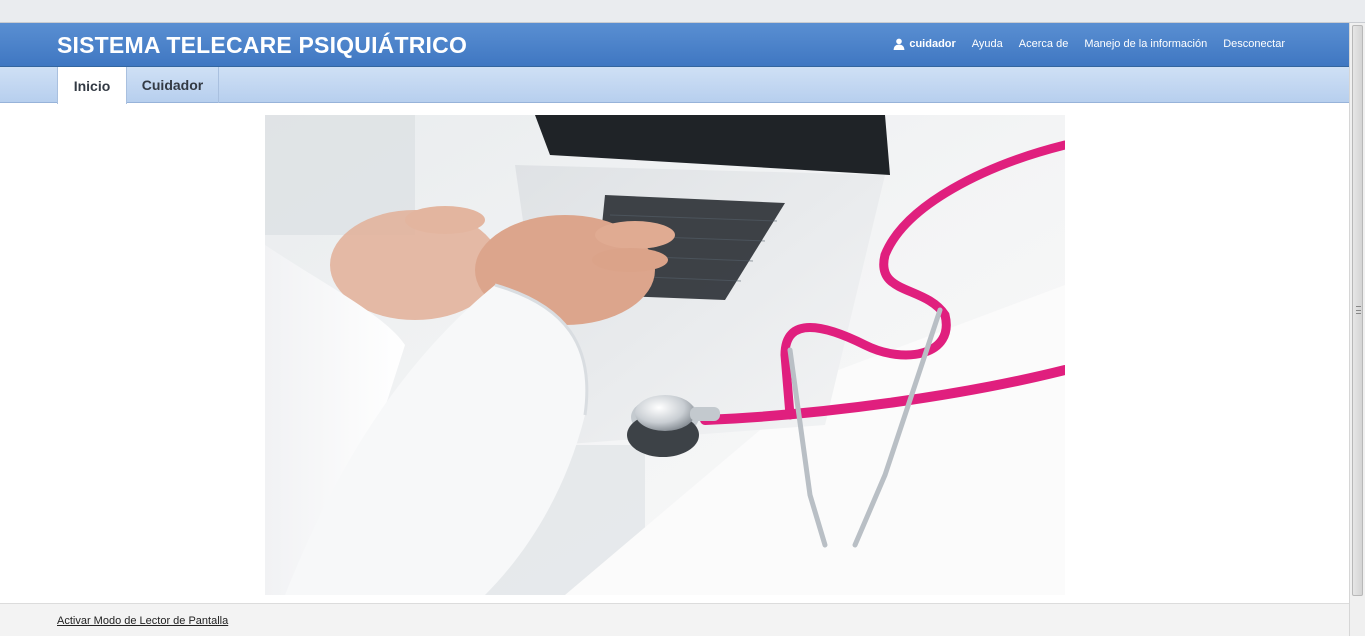 The image size is (1365, 636). What do you see at coordinates (932, 44) in the screenshot?
I see `user-name: cuidador` at bounding box center [932, 44].